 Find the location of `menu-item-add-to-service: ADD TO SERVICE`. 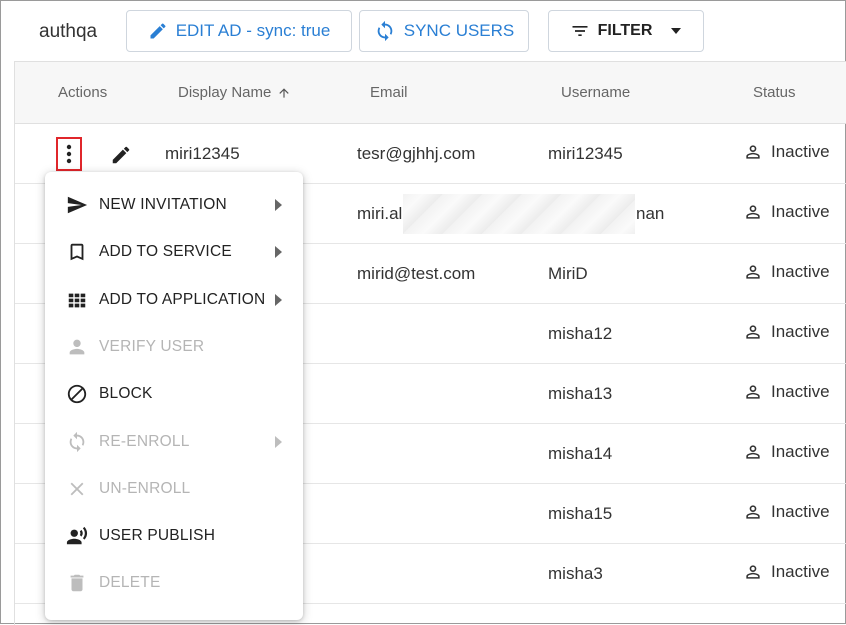

menu-item-add-to-service: ADD TO SERVICE is located at coordinates (174, 252).